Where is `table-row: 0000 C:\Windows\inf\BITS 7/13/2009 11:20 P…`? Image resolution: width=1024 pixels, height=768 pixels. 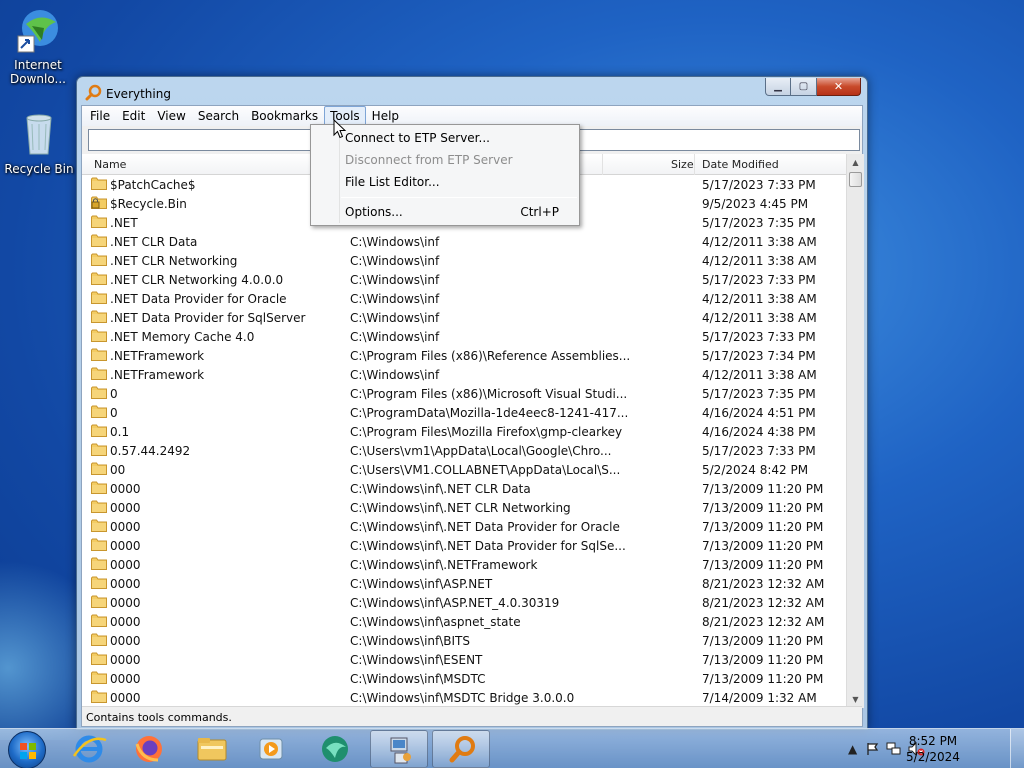
table-row: 0000 C:\Windows\inf\BITS 7/13/2009 11:20 P… is located at coordinates (464, 640).